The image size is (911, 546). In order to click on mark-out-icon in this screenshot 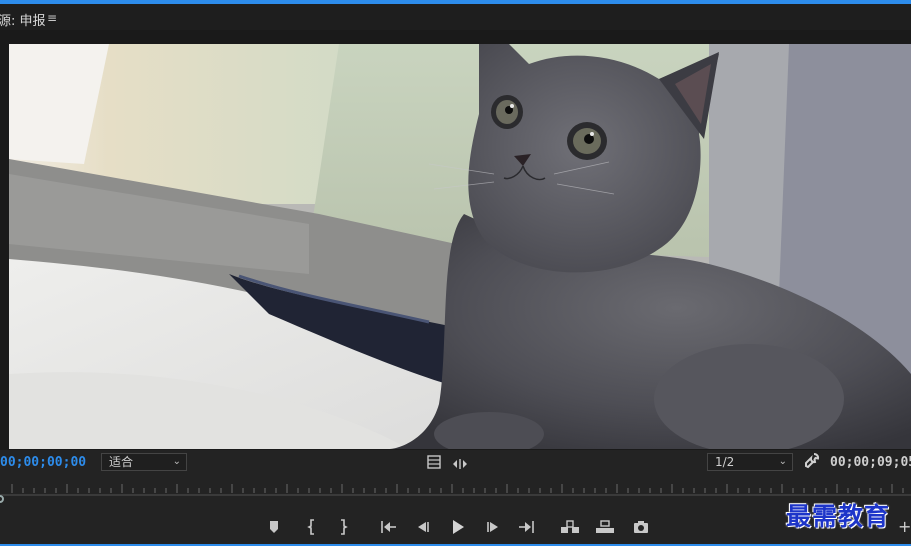, I will do `click(343, 527)`.